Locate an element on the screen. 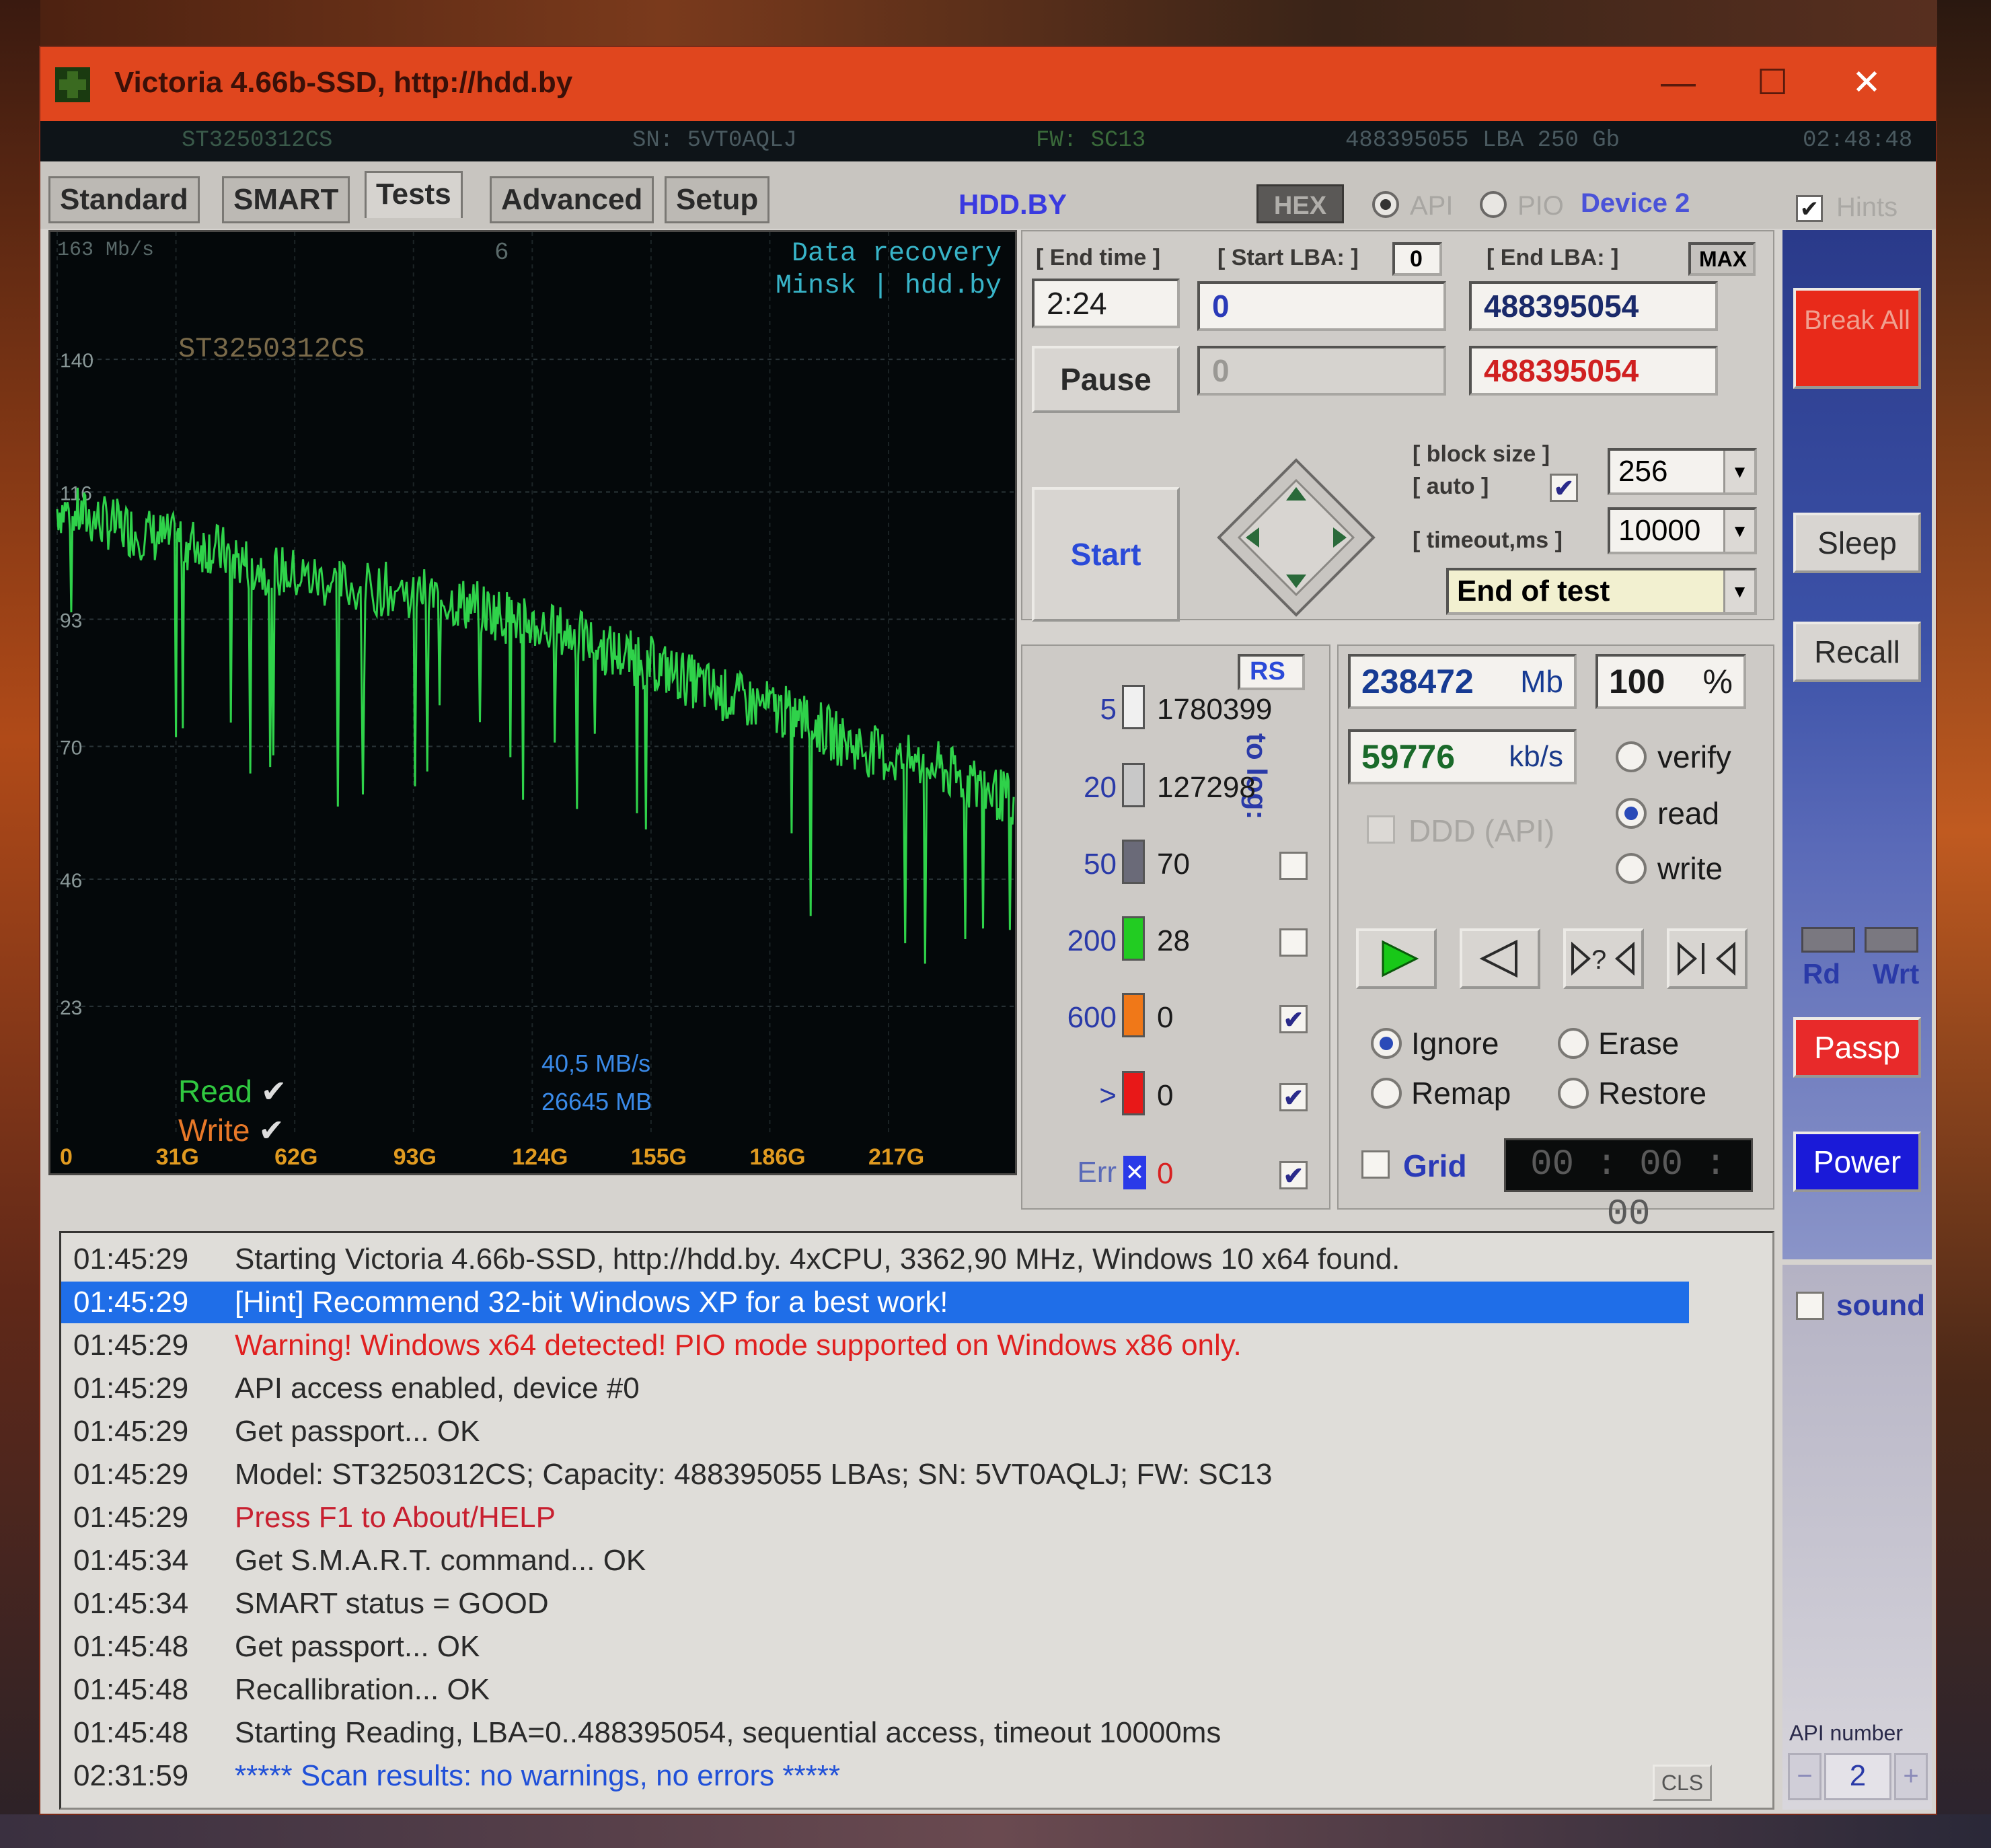 The image size is (1991, 1848). play-icon is located at coordinates (1401, 958).